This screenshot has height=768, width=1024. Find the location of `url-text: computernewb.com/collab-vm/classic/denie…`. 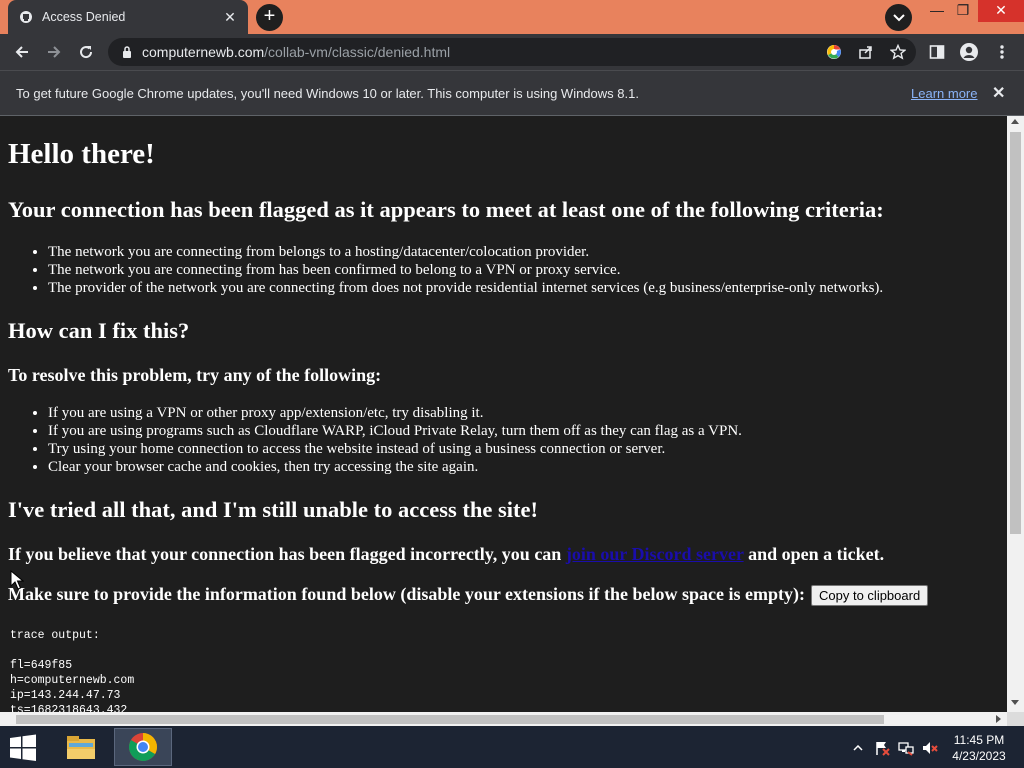

url-text: computernewb.com/collab-vm/classic/denie… is located at coordinates (296, 52).